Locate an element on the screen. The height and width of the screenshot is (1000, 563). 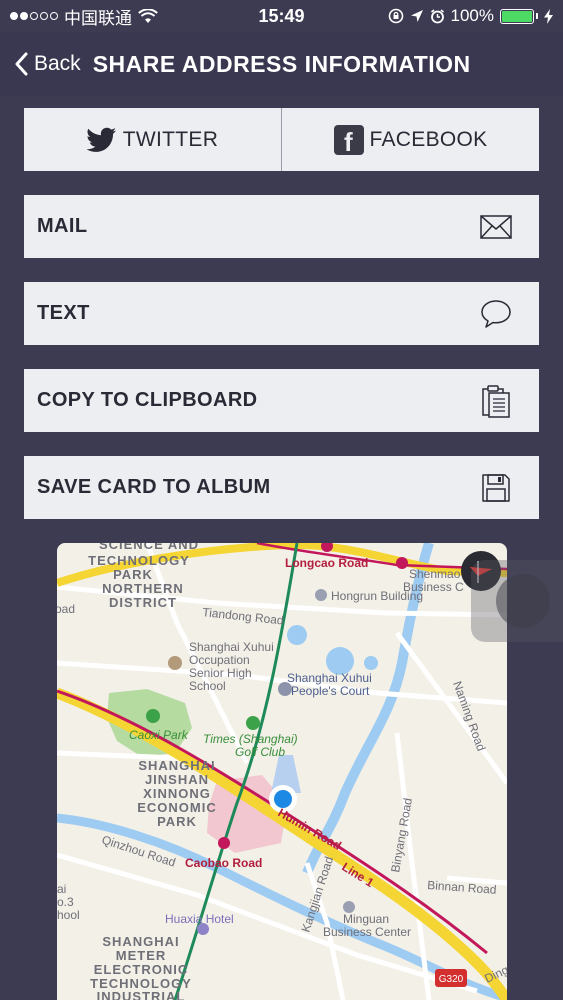
save-card-to-album-button: SAVE CARD TO ALBUM is located at coordinates (281, 487).